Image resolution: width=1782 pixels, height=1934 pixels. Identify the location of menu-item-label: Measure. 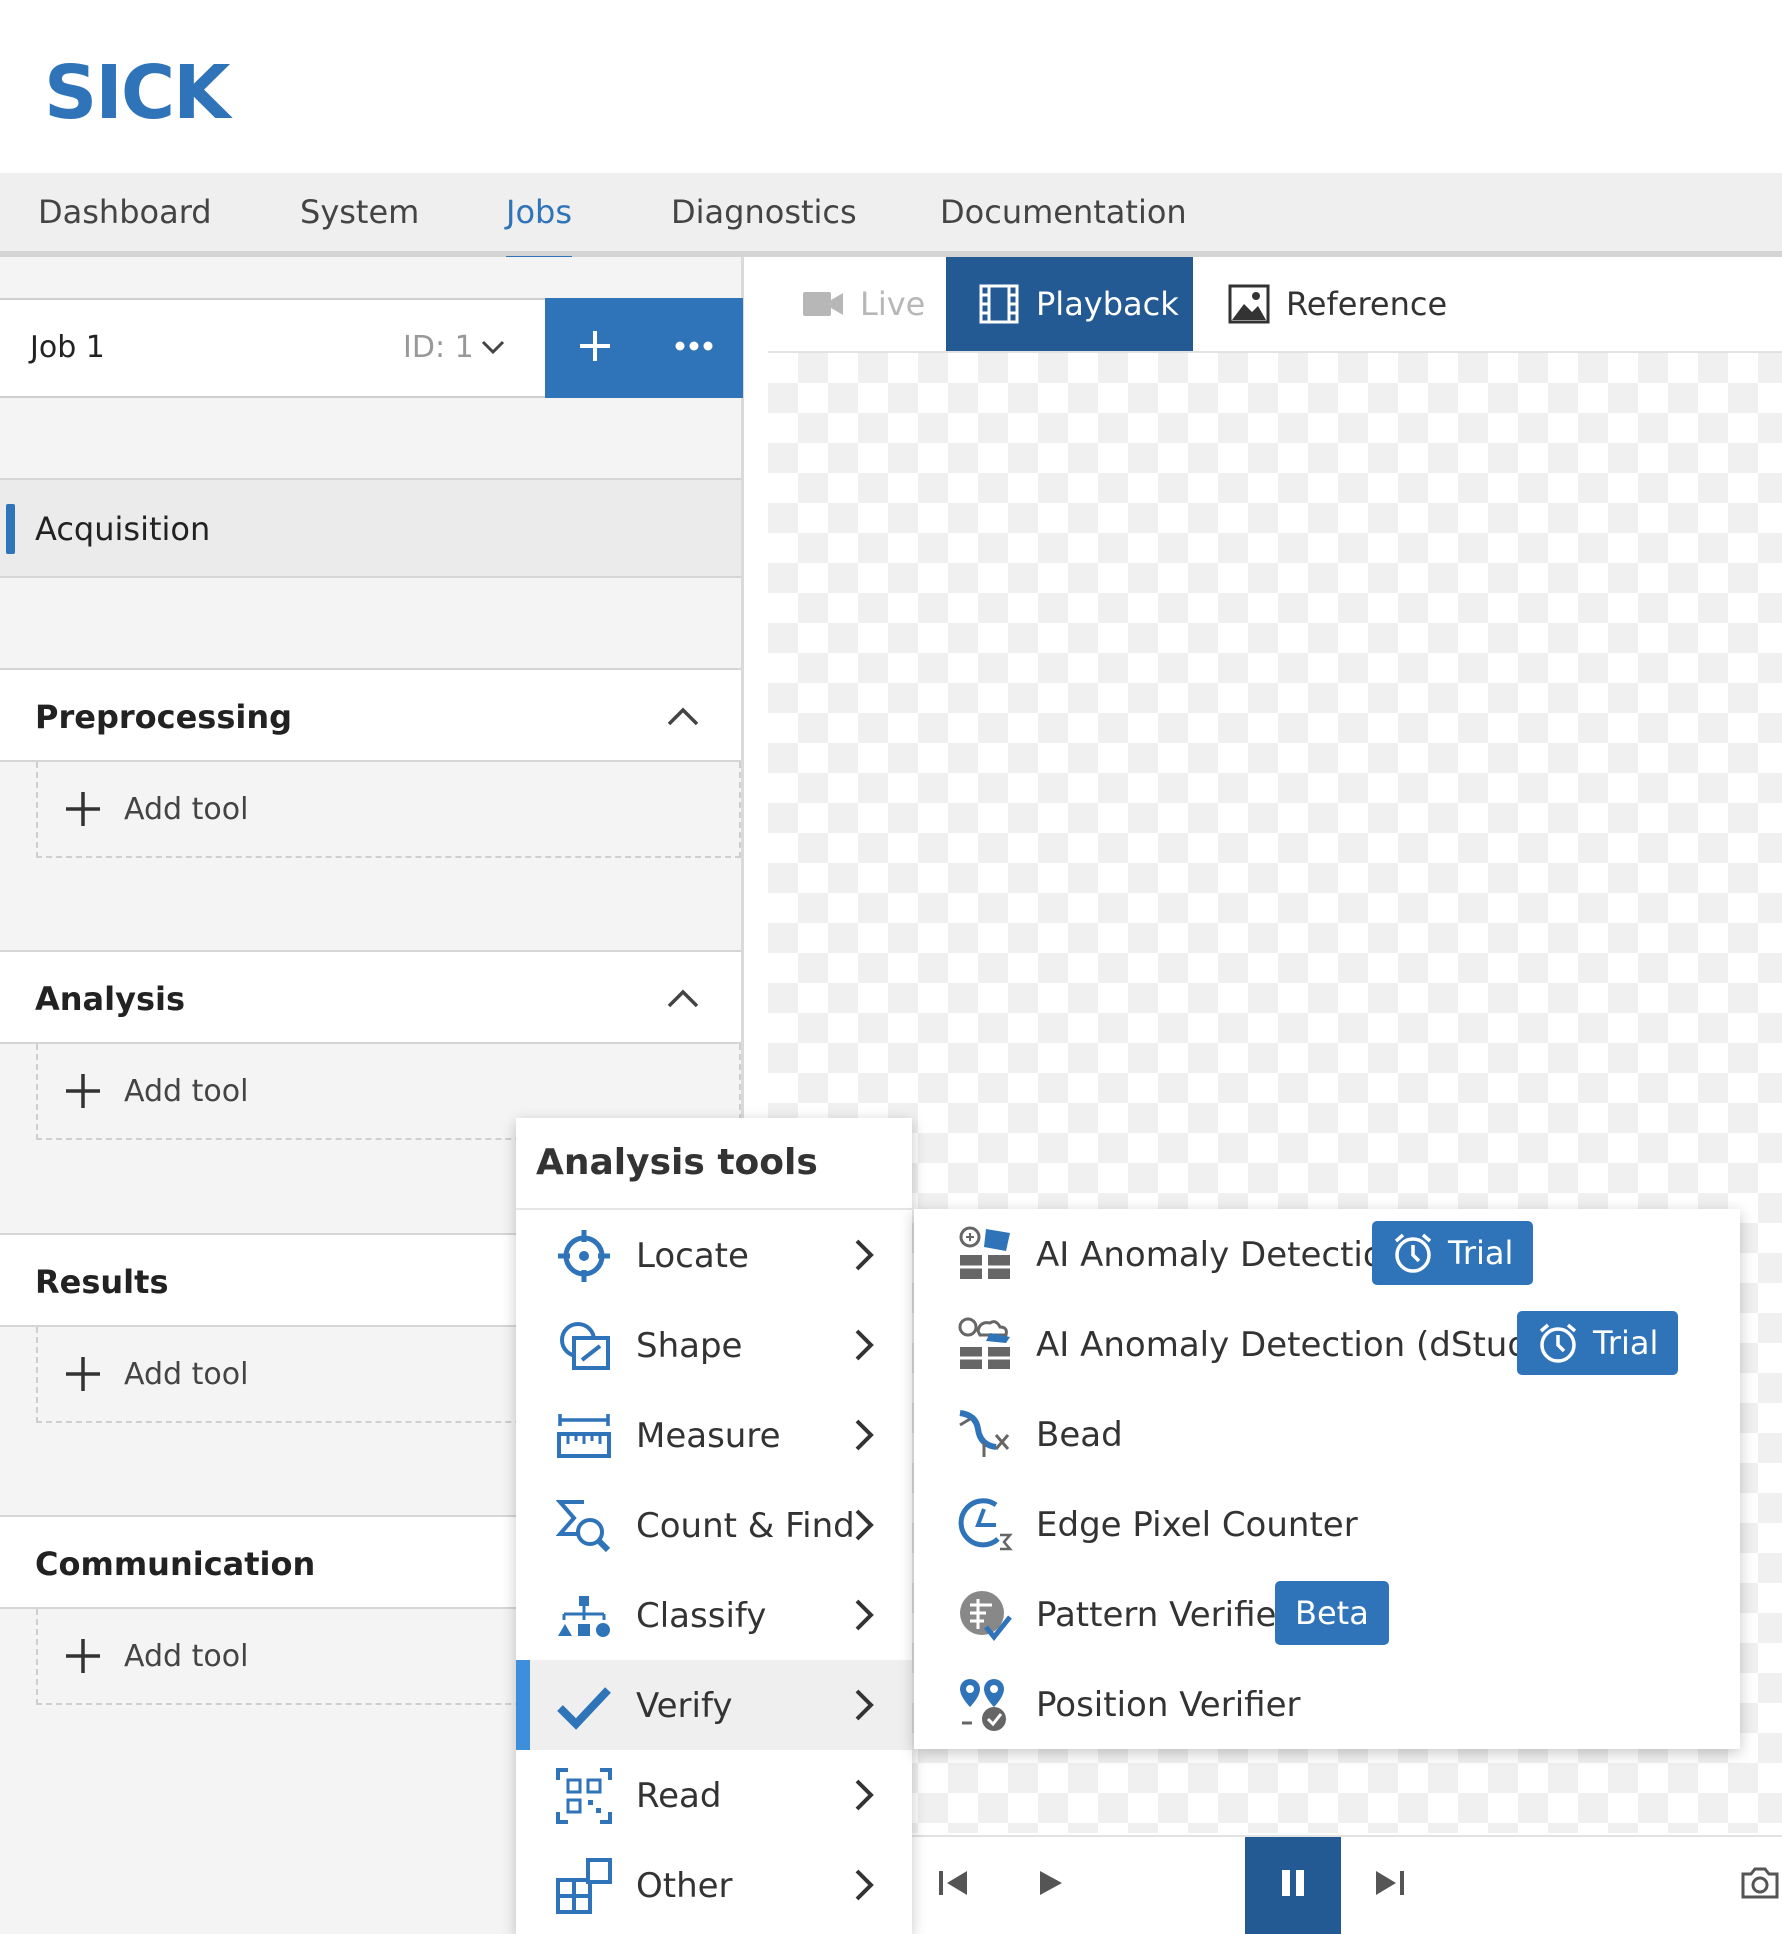
(708, 1436).